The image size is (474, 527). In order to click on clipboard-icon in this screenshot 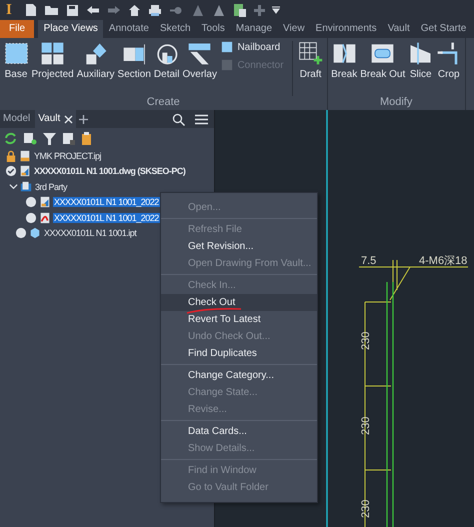, I will do `click(86, 138)`.